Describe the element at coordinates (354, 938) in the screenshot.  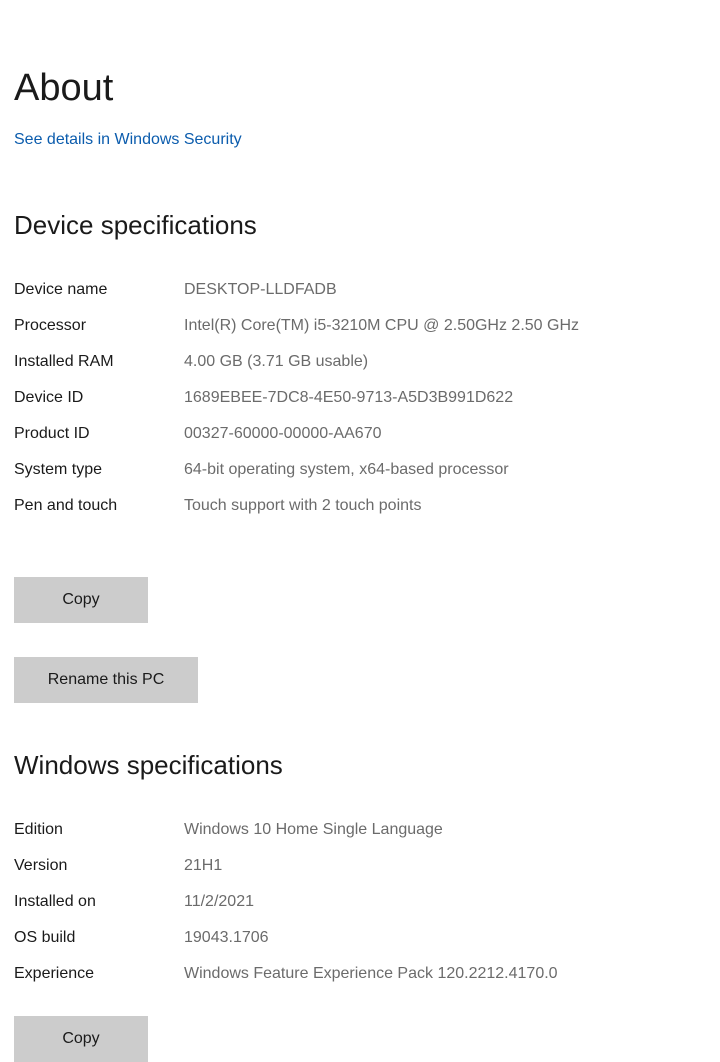
I see `spec-row-os-build: OS build 19043.1706` at that location.